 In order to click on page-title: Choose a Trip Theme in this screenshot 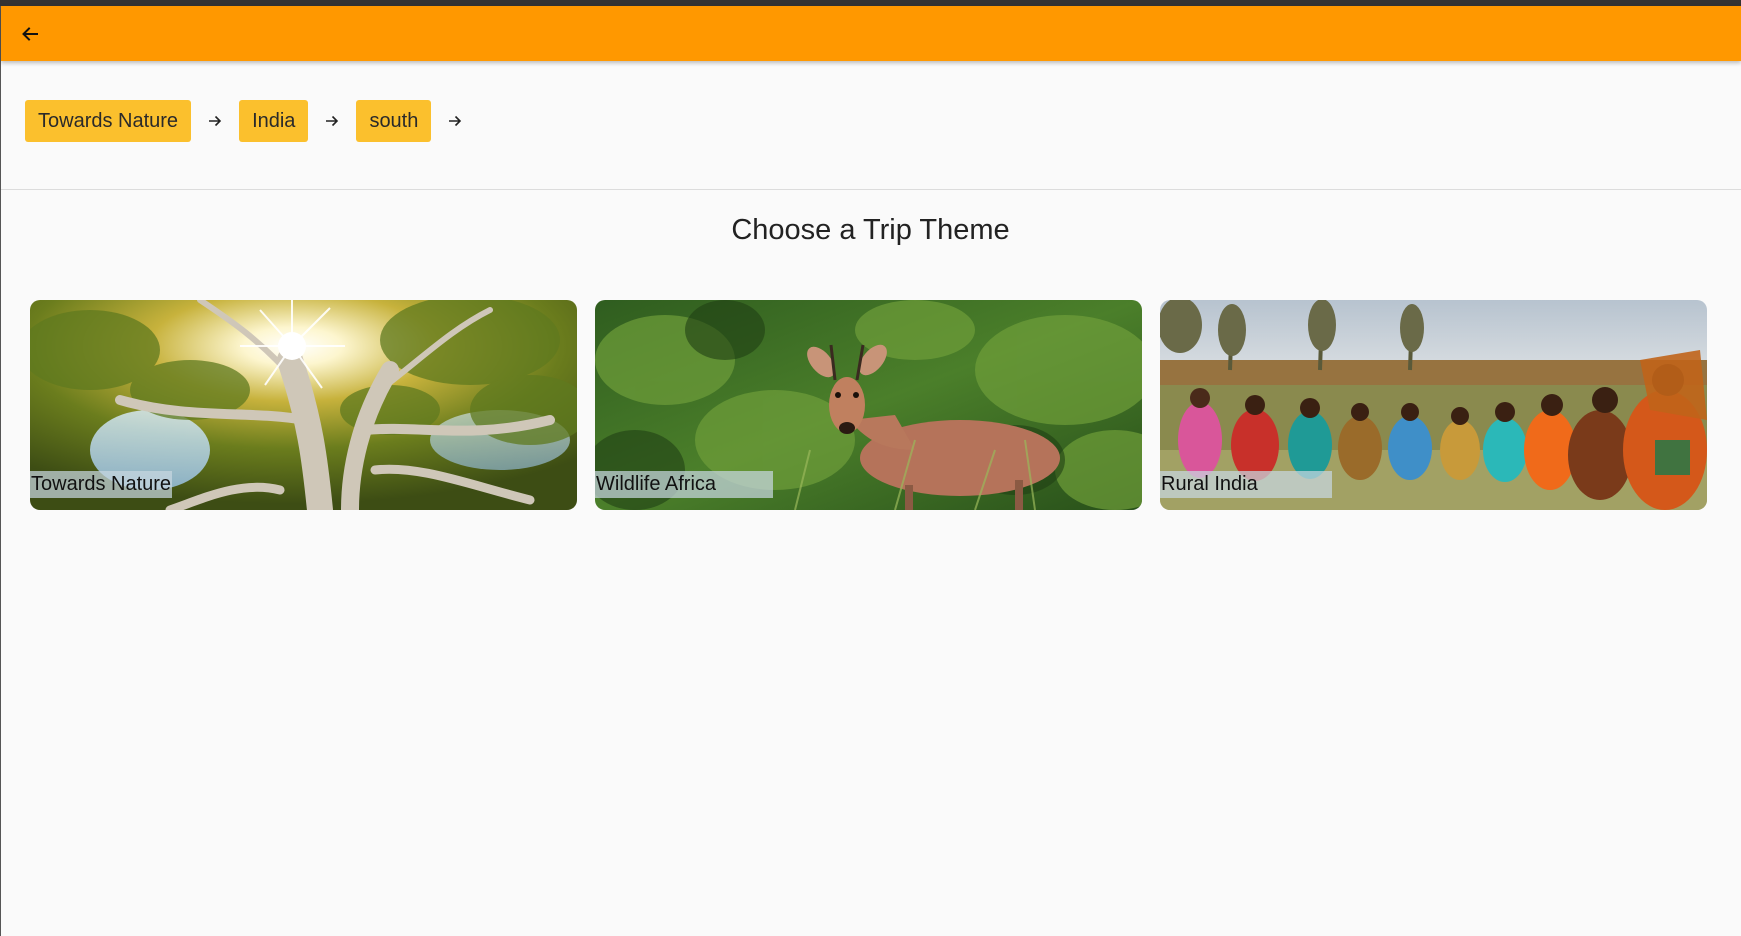, I will do `click(870, 230)`.